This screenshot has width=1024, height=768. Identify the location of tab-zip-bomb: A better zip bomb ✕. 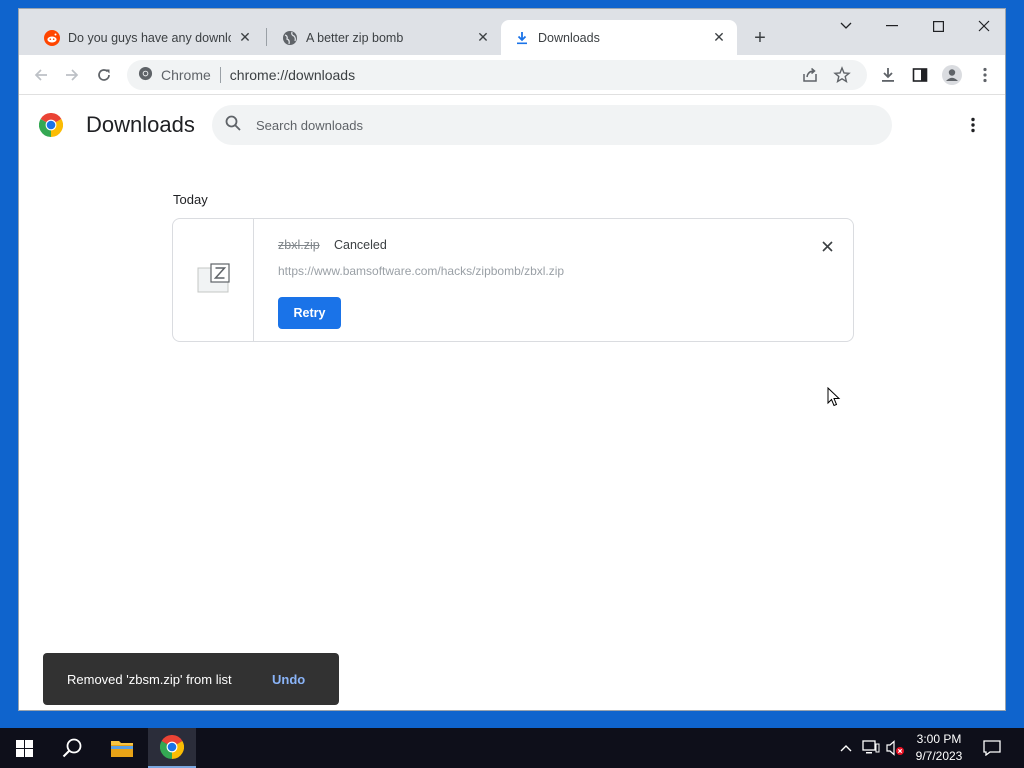
(385, 37).